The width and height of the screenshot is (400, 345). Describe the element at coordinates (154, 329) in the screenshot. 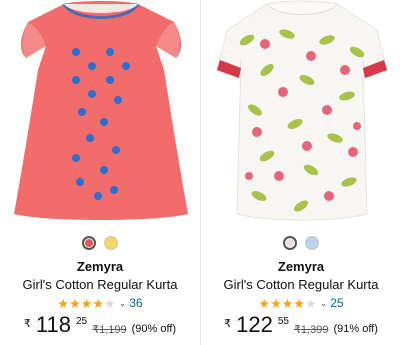

I see `discount-text: (90% off)` at that location.